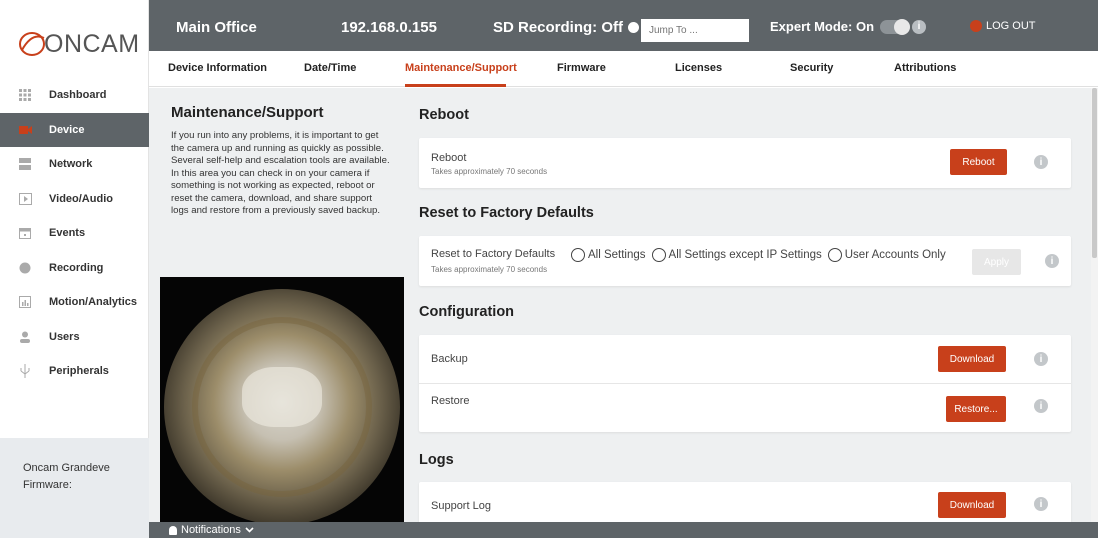  Describe the element at coordinates (81, 198) in the screenshot. I see `sidebar-item-label: Video/Audio` at that location.